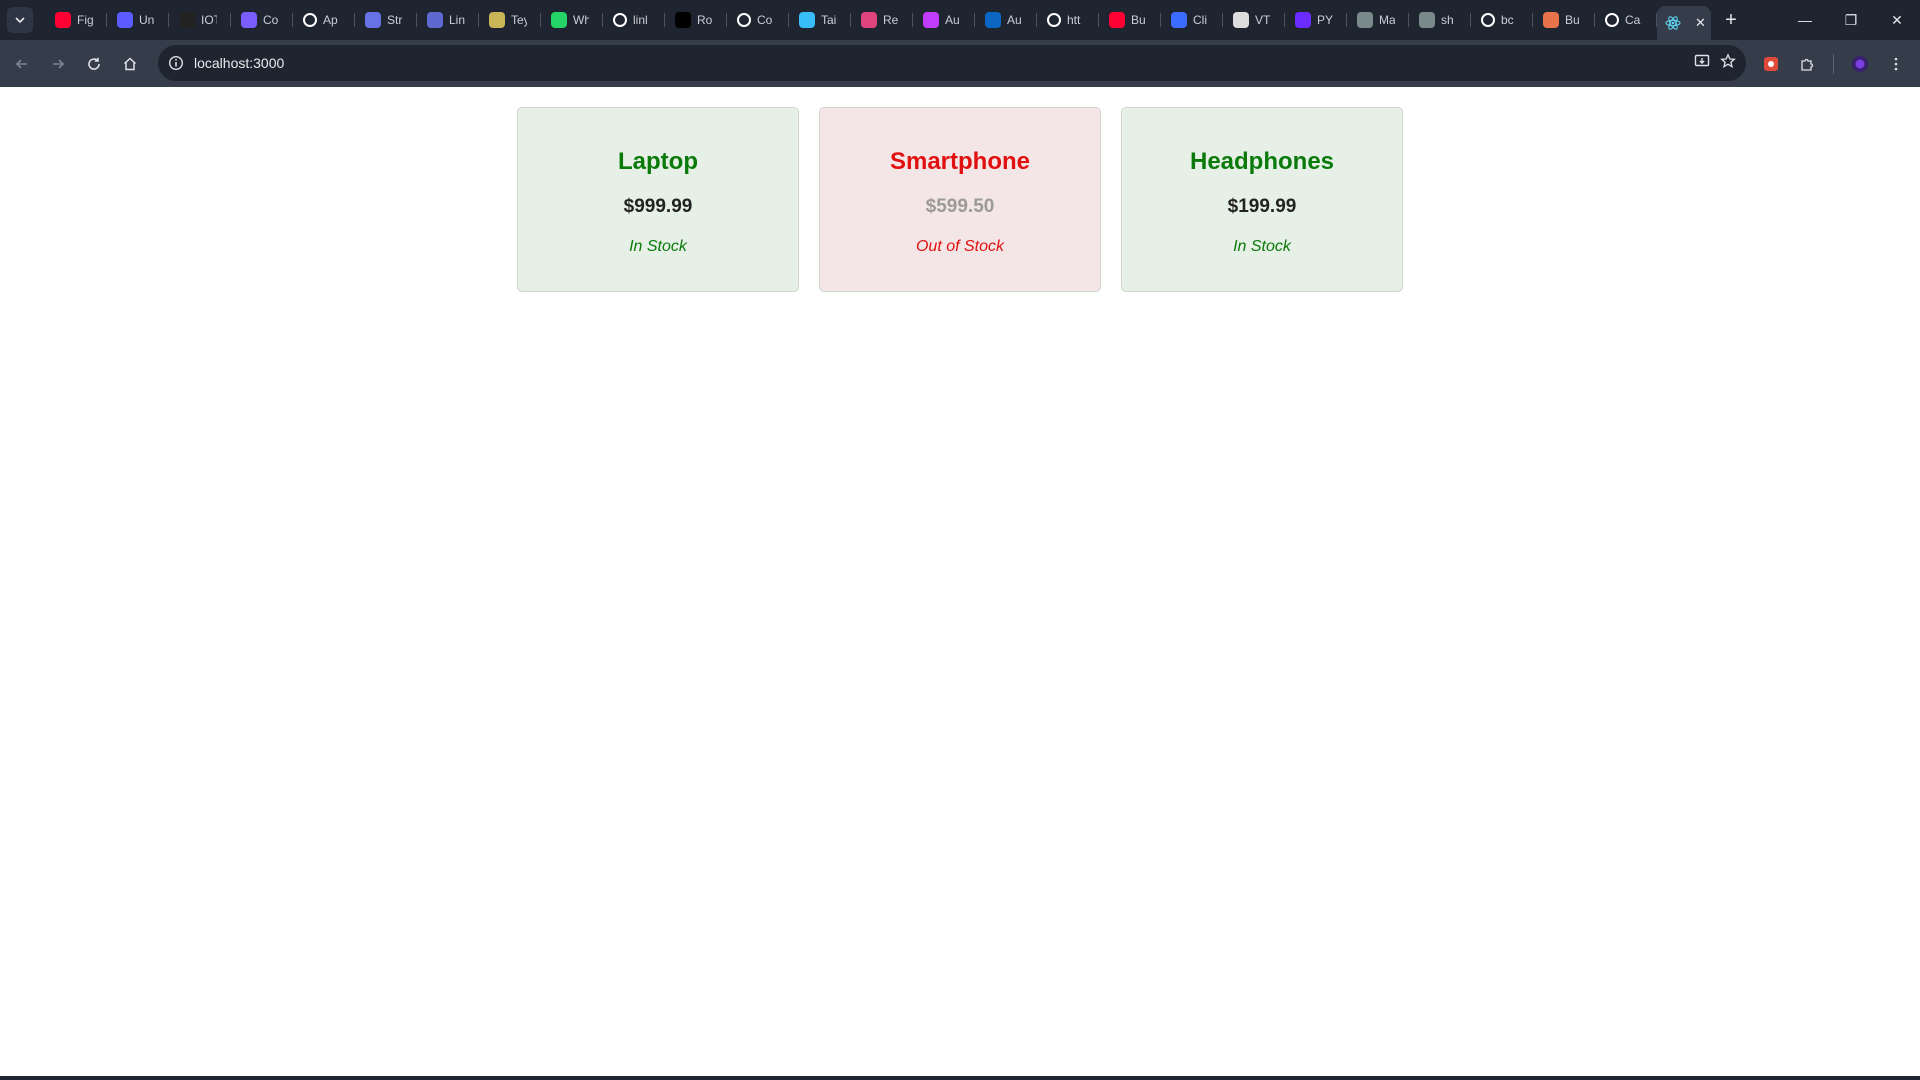 The image size is (1920, 1080). I want to click on profile-button, so click(1860, 64).